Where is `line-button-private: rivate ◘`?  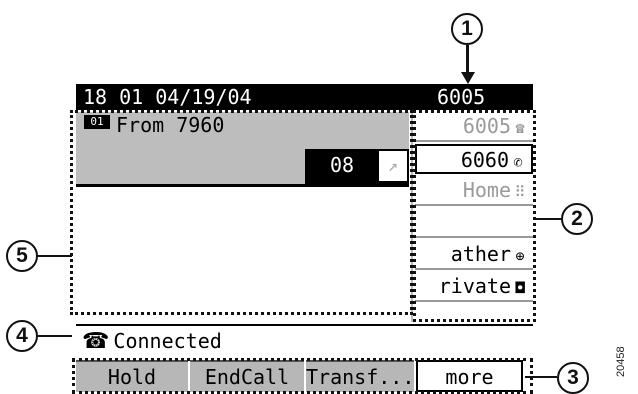 line-button-private: rivate ◘ is located at coordinates (474, 287).